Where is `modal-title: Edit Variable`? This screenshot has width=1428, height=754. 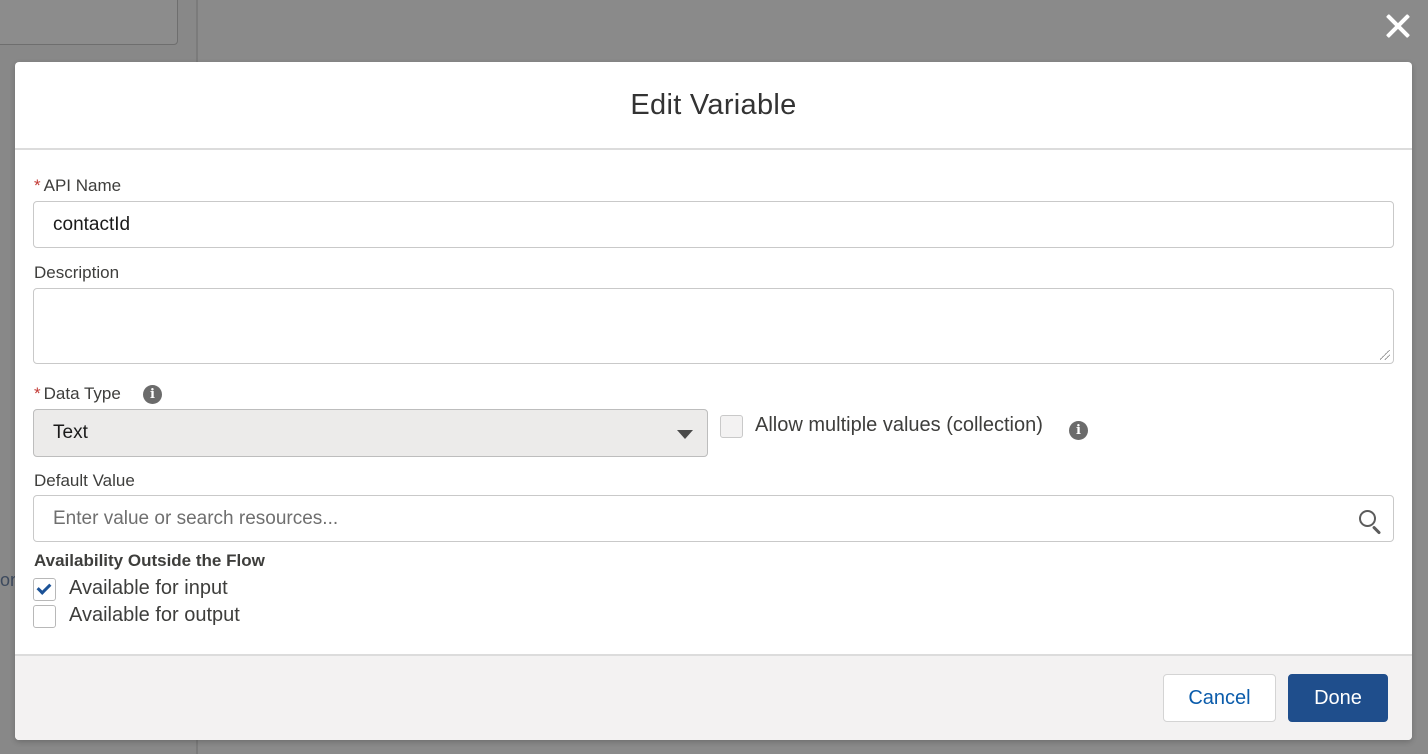 modal-title: Edit Variable is located at coordinates (713, 104).